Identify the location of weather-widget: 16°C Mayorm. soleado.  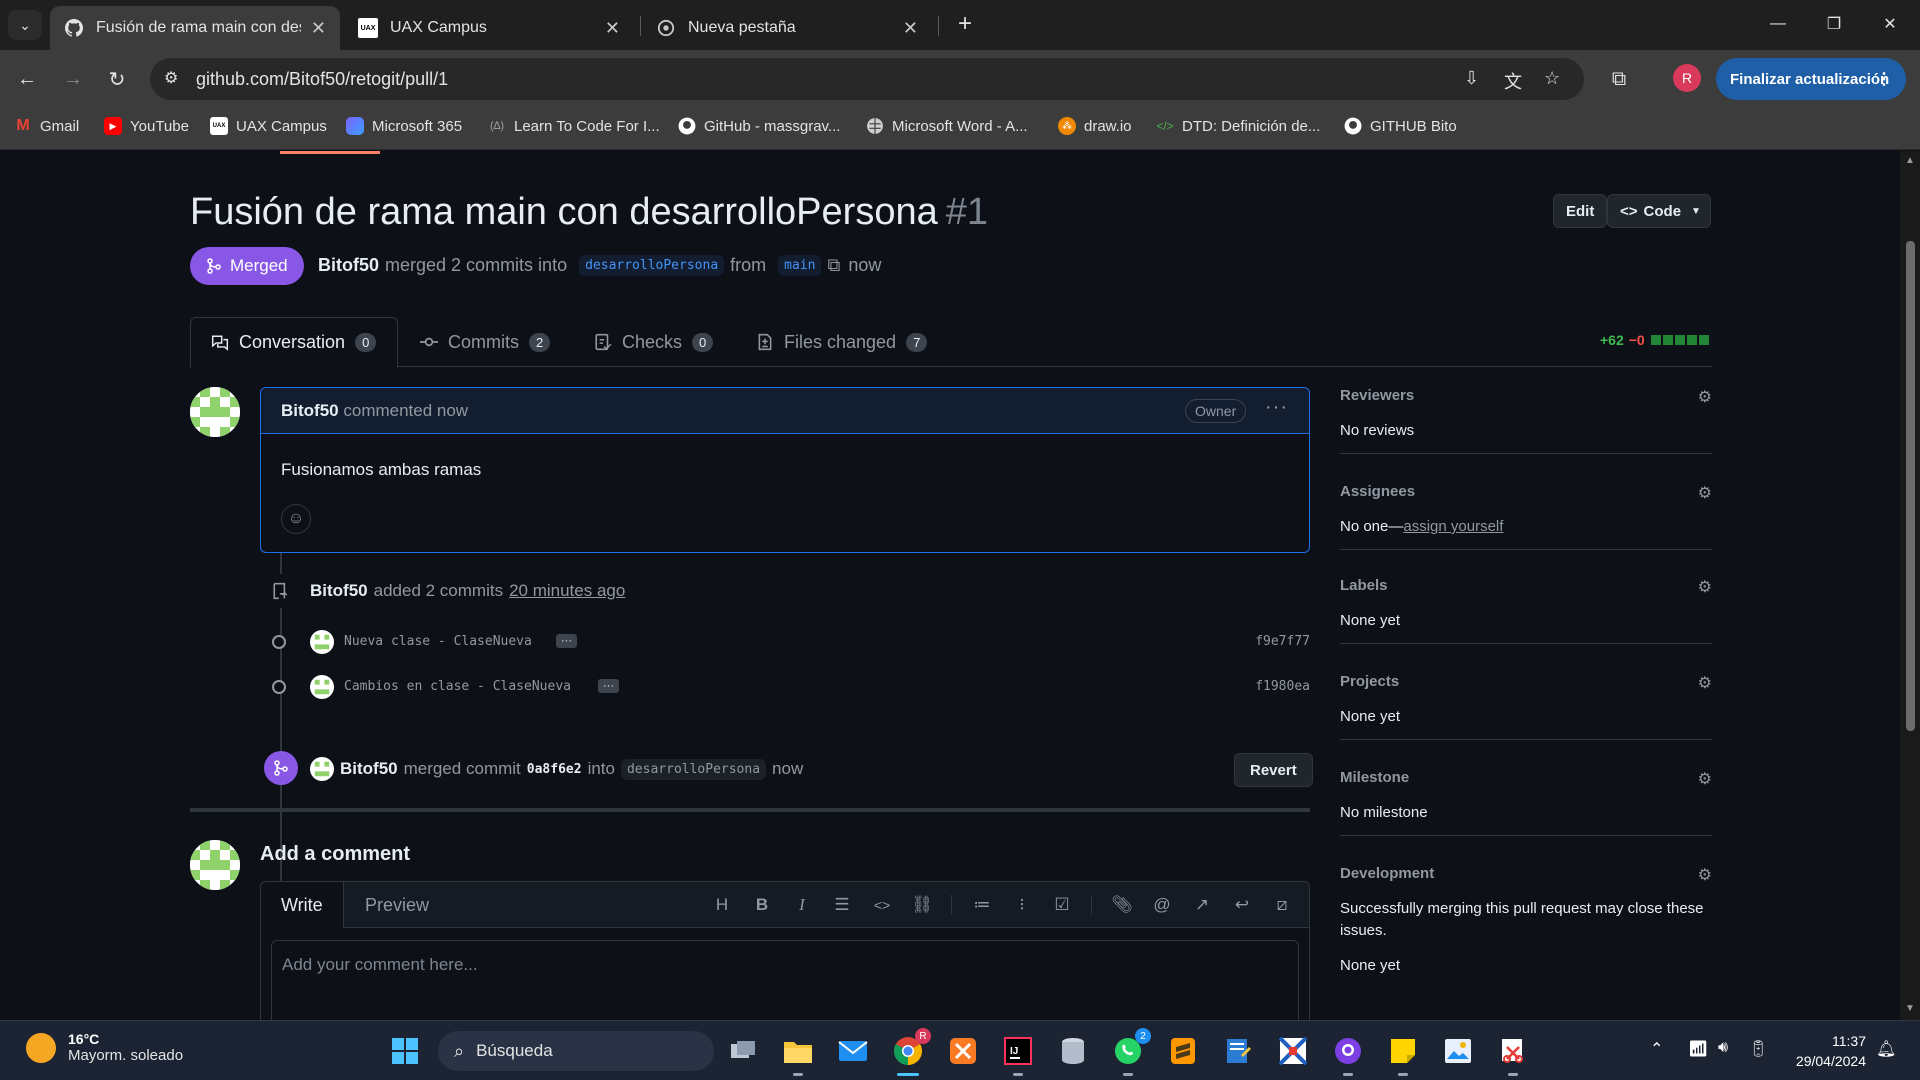
(104, 1047).